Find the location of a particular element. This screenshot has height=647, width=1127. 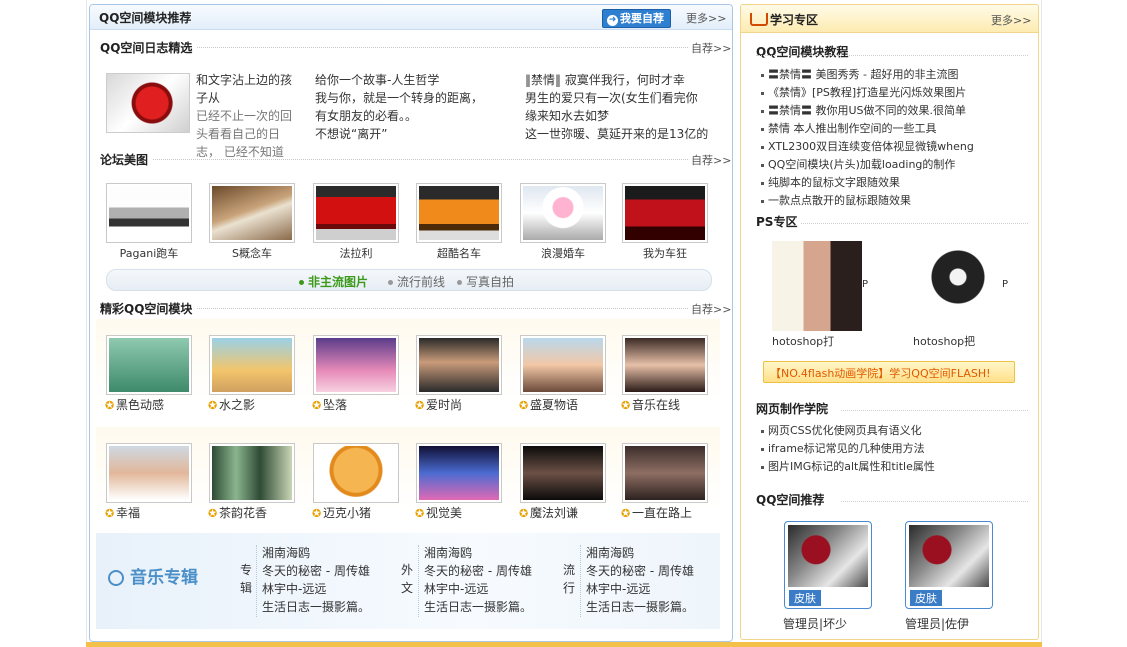

diary-link: 有女朋友的必看。。 is located at coordinates (415, 116).